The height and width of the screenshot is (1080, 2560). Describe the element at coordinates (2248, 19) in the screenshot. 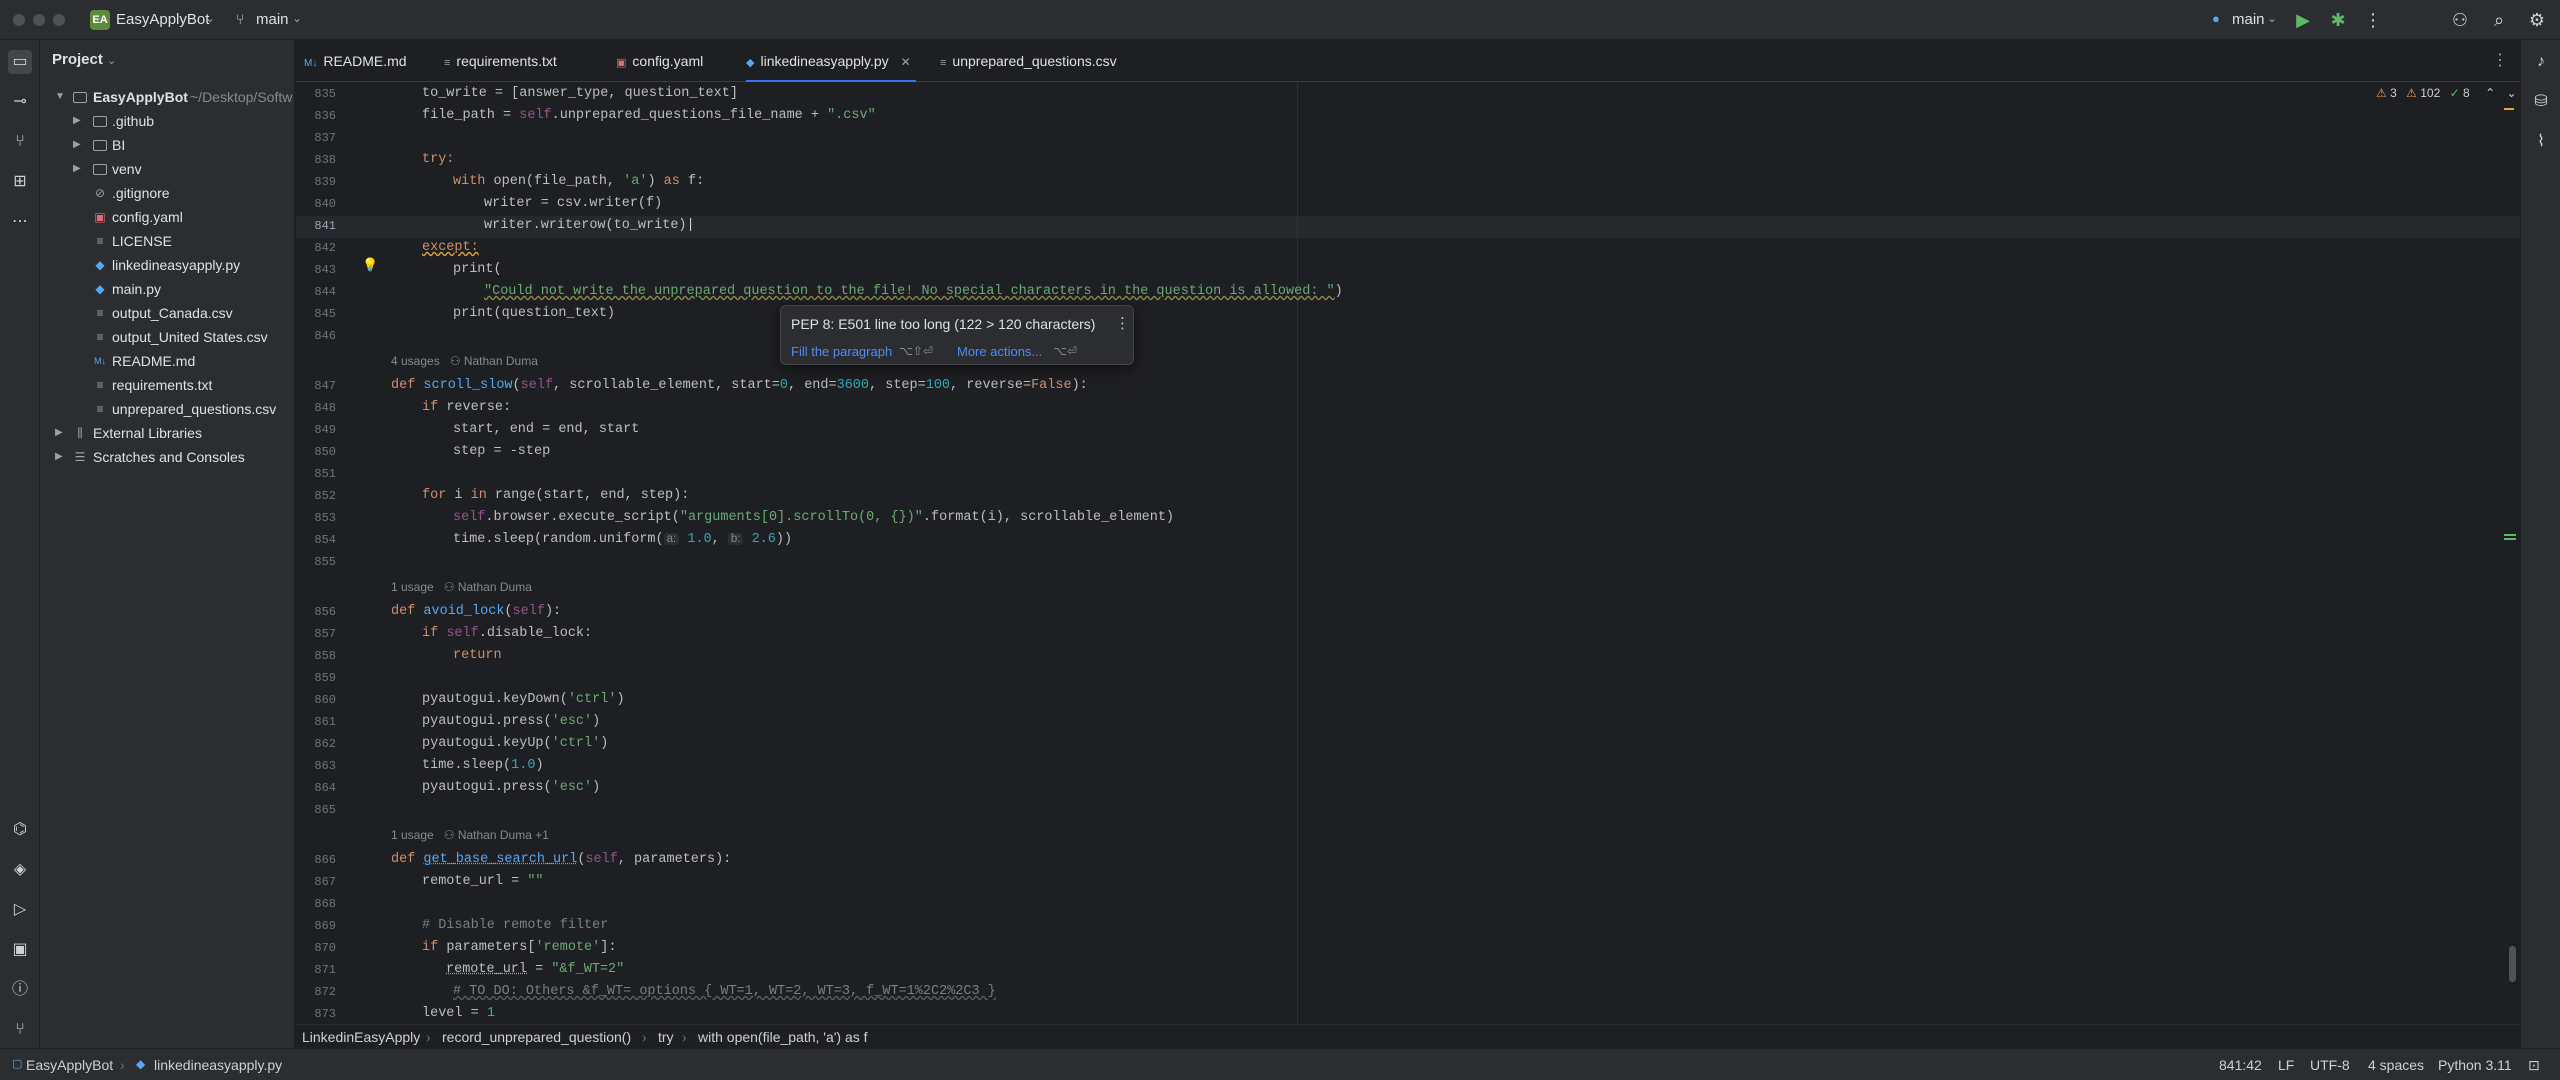

I see `run-config-selector: main` at that location.